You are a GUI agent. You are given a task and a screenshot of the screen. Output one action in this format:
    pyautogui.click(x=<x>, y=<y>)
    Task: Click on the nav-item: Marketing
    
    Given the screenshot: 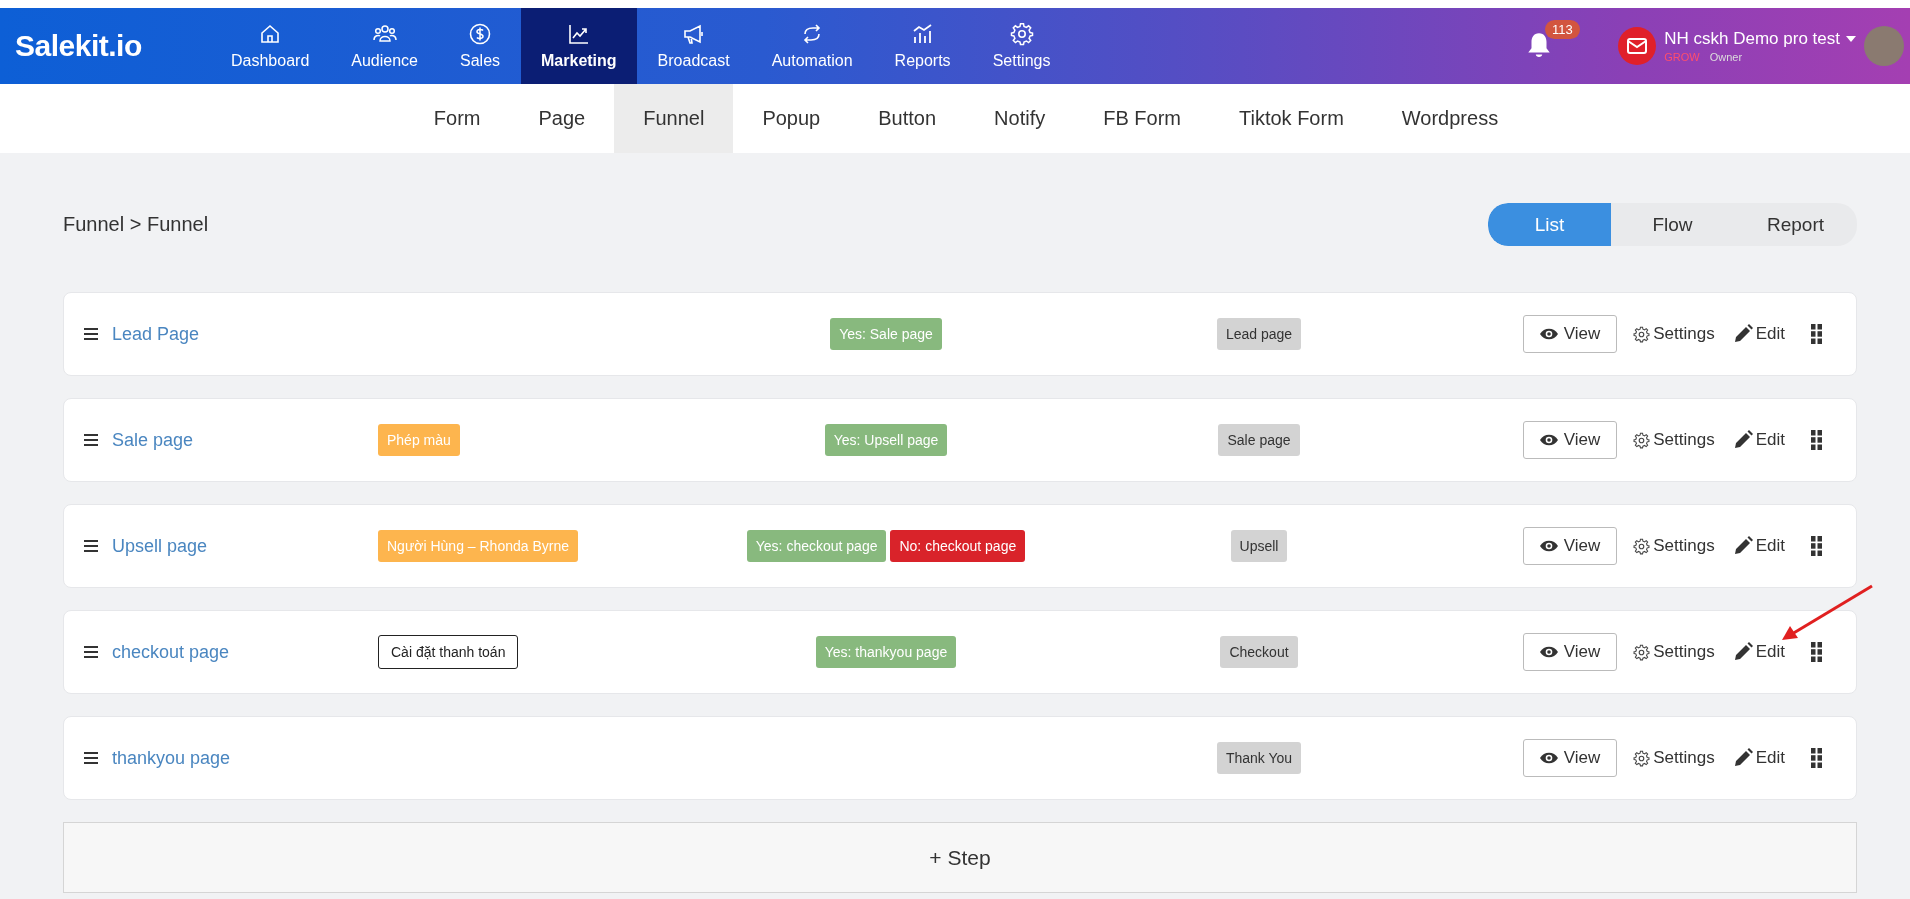 What is the action you would take?
    pyautogui.click(x=579, y=46)
    